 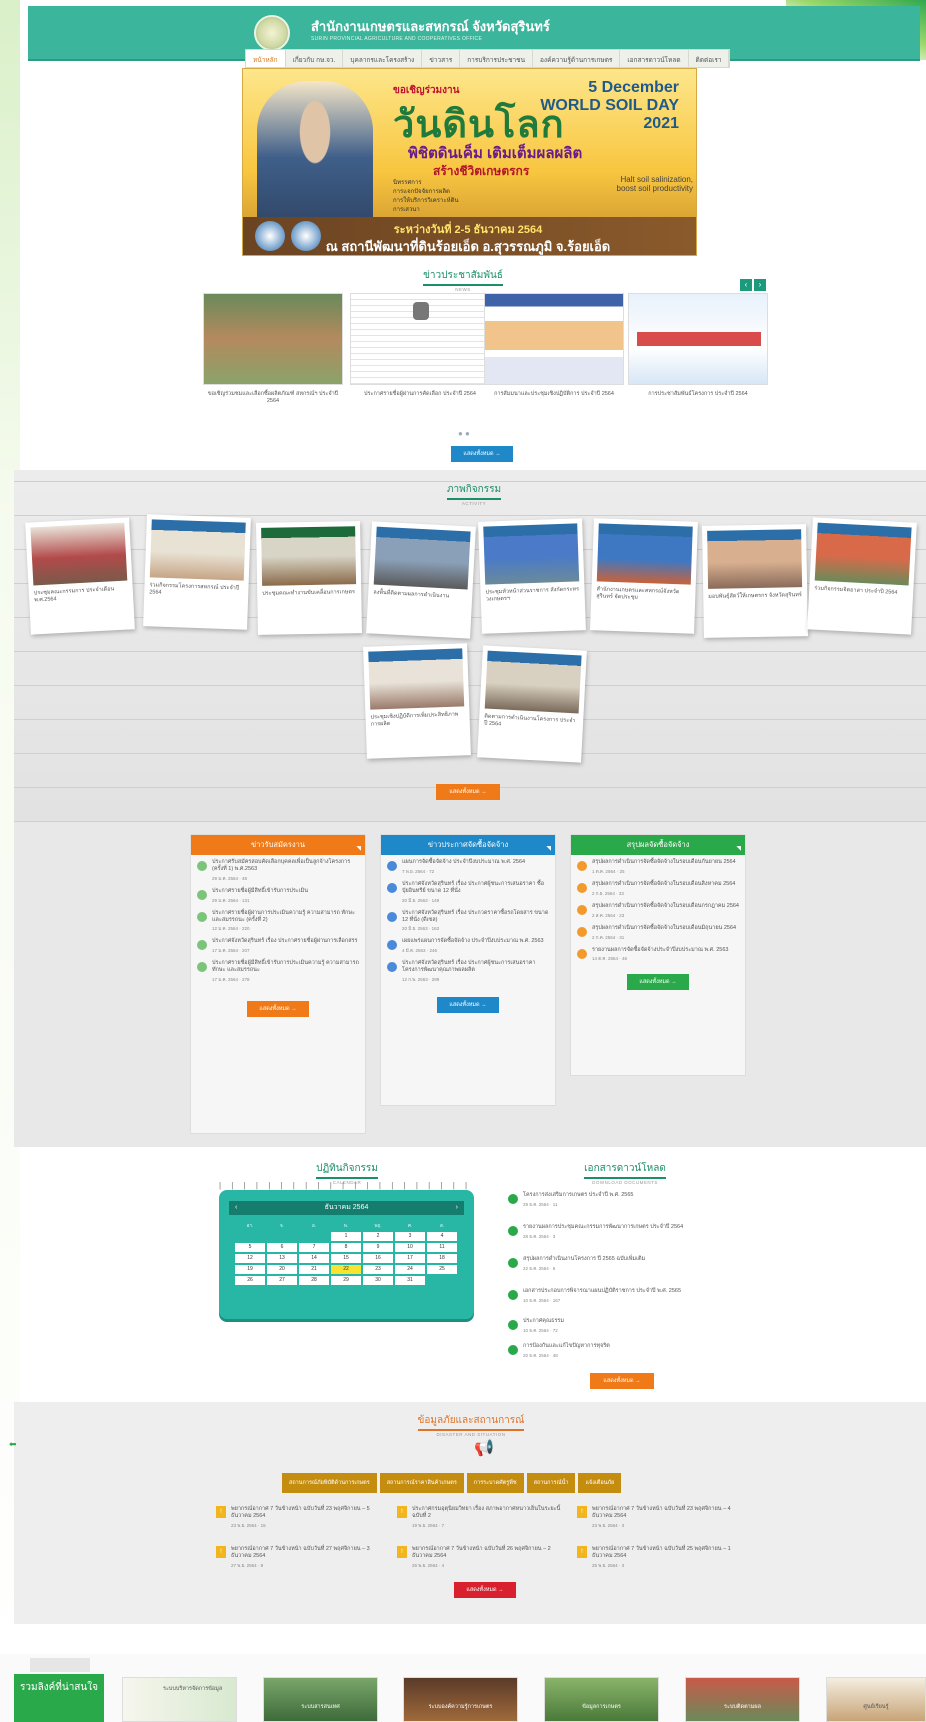 What do you see at coordinates (282, 1269) in the screenshot?
I see `calendar-day: 20` at bounding box center [282, 1269].